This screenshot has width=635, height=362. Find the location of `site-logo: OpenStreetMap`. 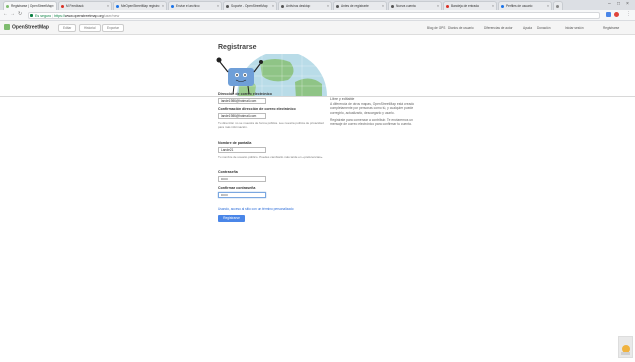

site-logo: OpenStreetMap is located at coordinates (26, 27).